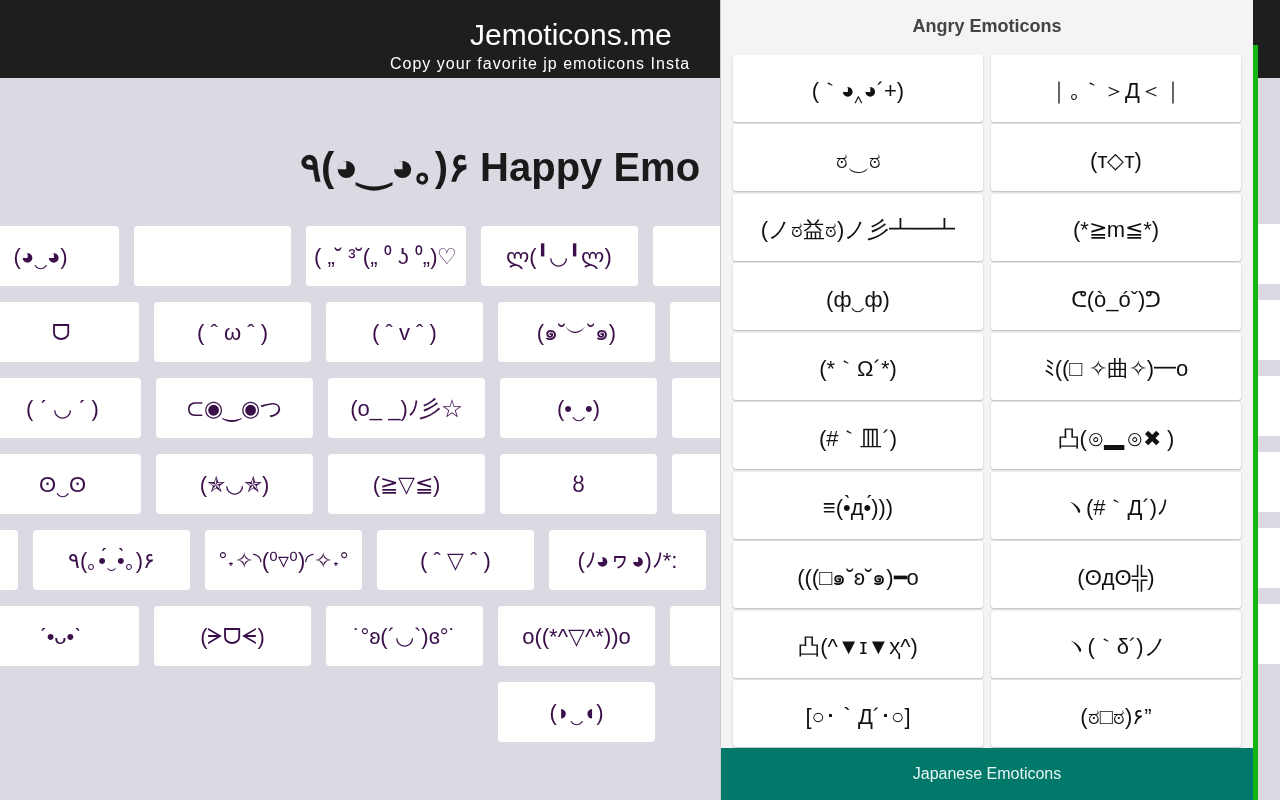  I want to click on emoticon-card: [○･｀Д´･○], so click(858, 714).